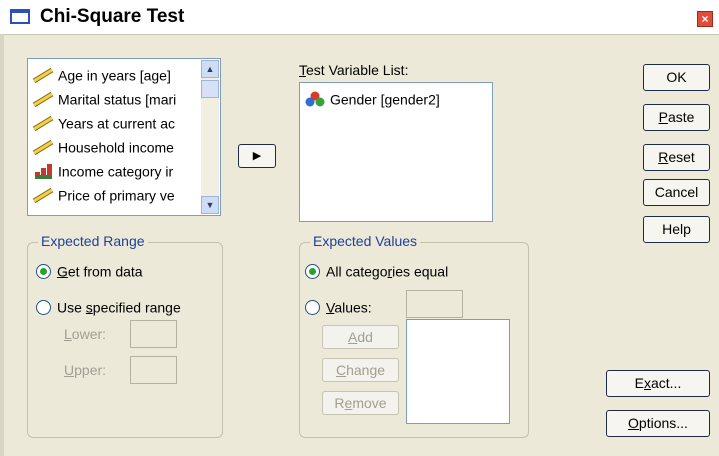 Image resolution: width=719 pixels, height=456 pixels. I want to click on all-categories-equal-label: All categories equal, so click(387, 271).